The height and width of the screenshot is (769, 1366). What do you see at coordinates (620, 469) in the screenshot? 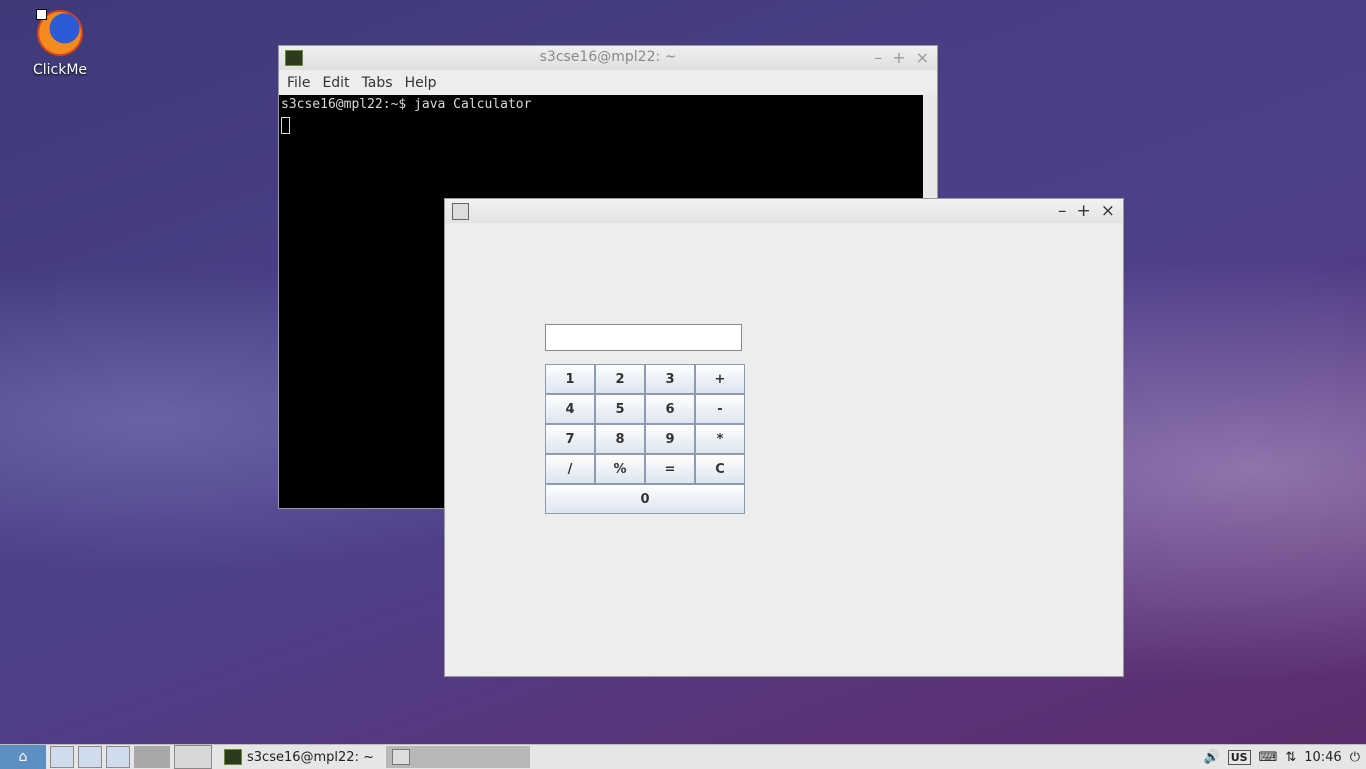
I see `key-modulo: %` at bounding box center [620, 469].